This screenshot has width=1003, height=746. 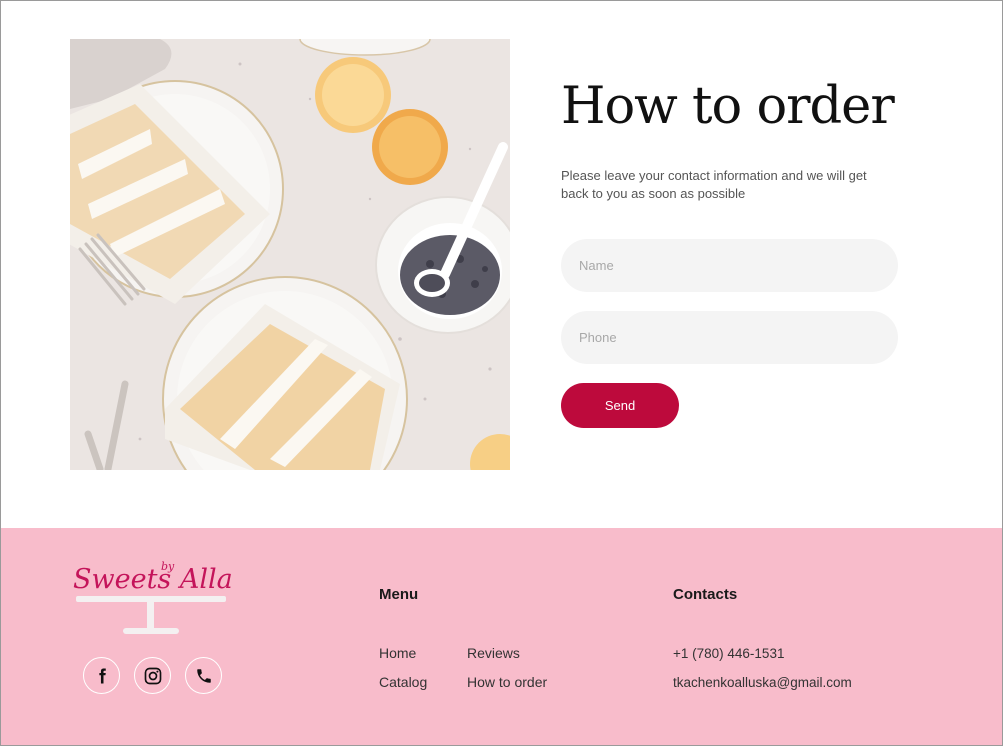 What do you see at coordinates (705, 594) in the screenshot?
I see `contacts-title: Contacts` at bounding box center [705, 594].